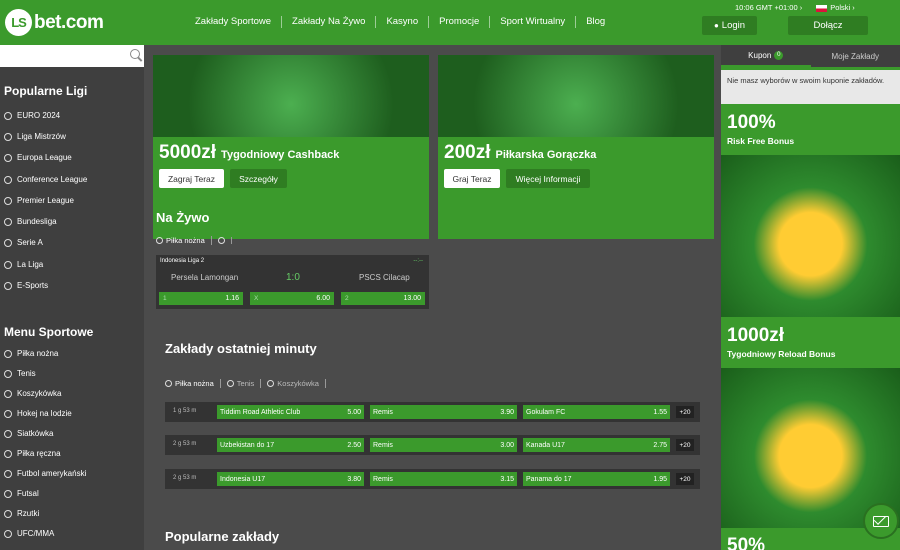  I want to click on tab-basketball: Koszykówka, so click(296, 383).